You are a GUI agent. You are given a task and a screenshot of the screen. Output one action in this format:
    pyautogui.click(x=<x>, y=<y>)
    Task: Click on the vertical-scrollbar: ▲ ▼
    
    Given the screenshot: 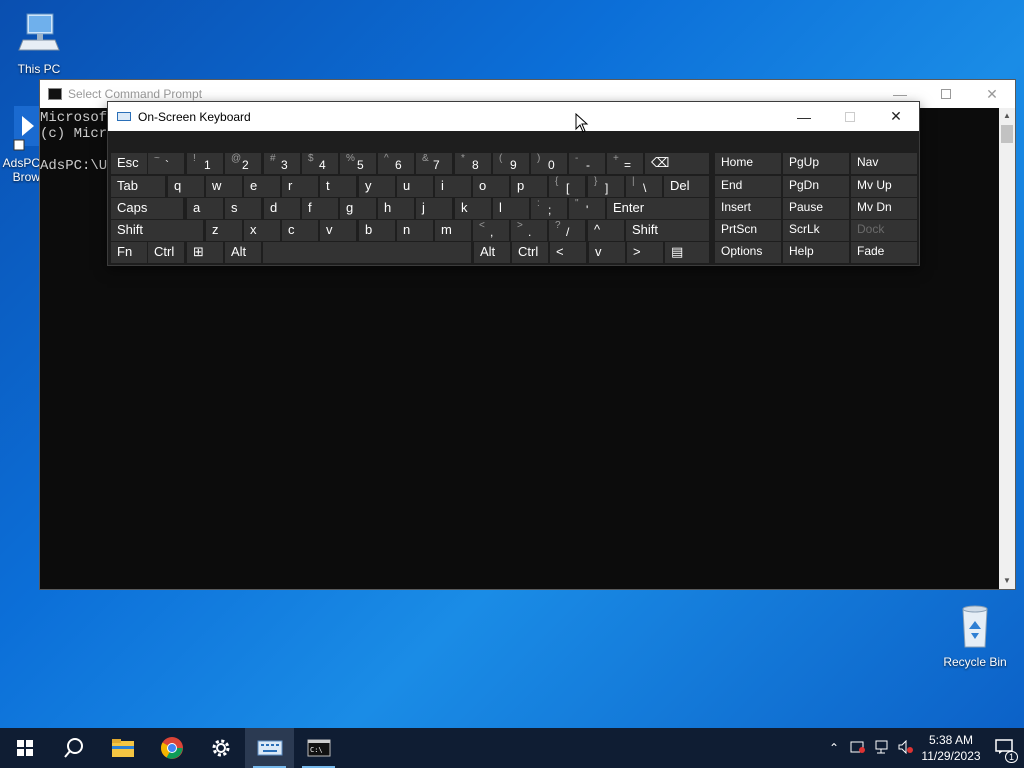 What is the action you would take?
    pyautogui.click(x=1007, y=348)
    